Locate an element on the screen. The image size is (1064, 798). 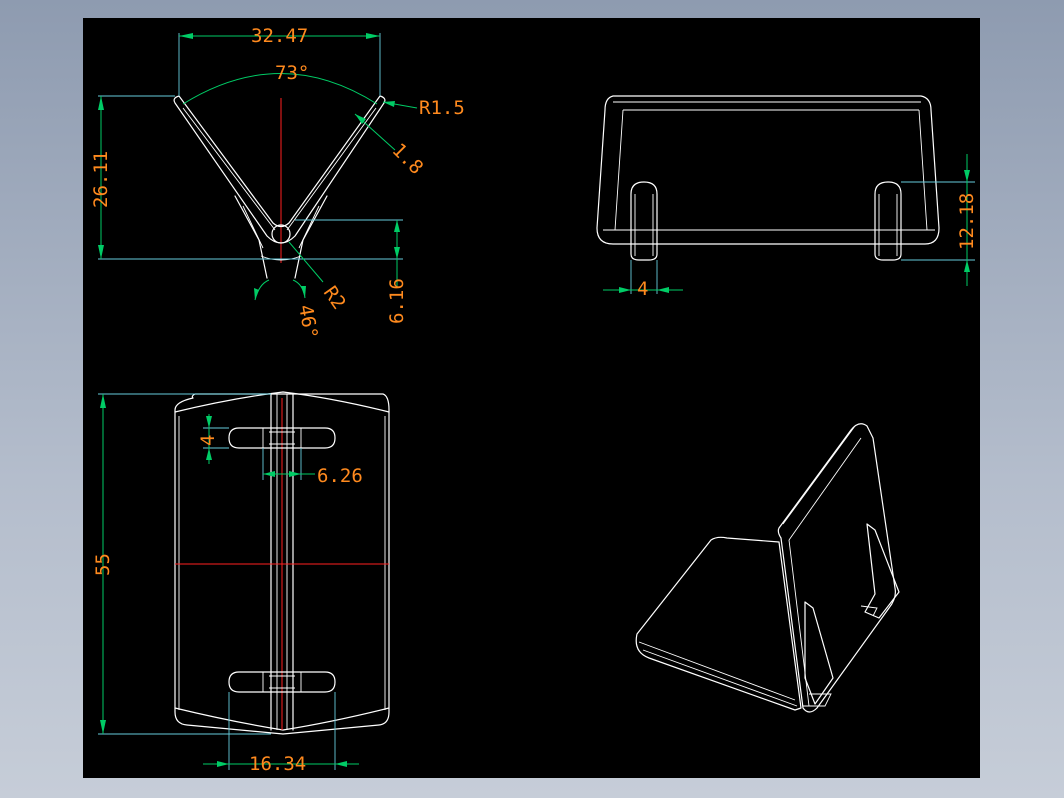
dim-text-slot-length: 6.26 is located at coordinates (340, 476).